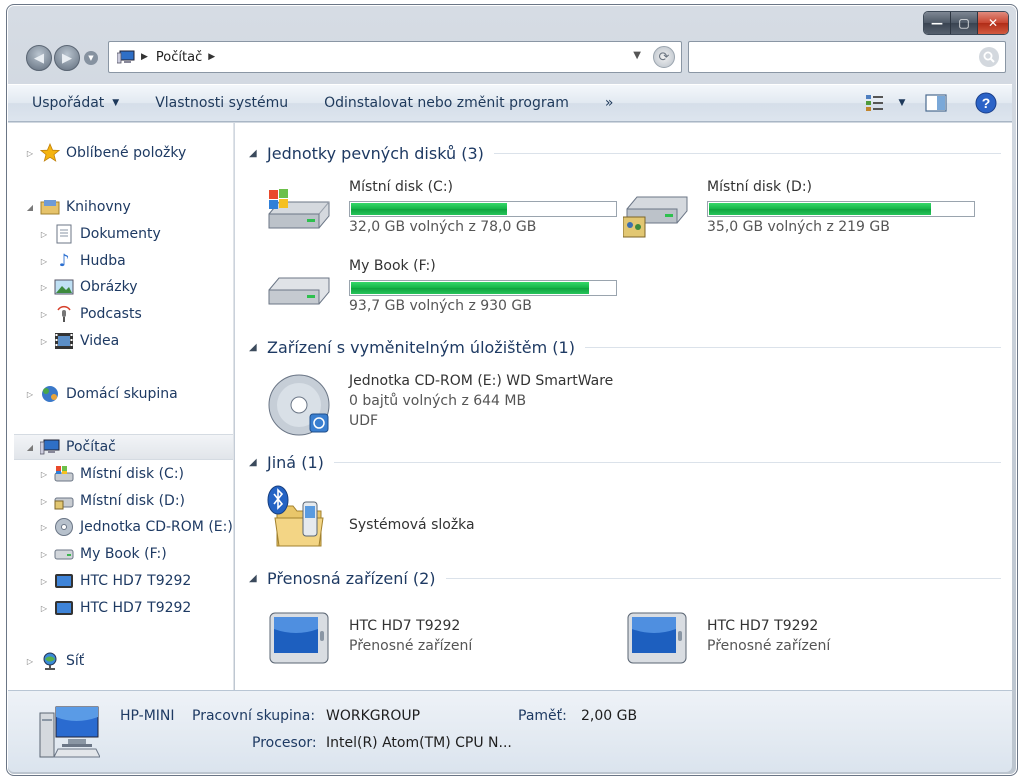 The image size is (1024, 783). Describe the element at coordinates (91, 447) in the screenshot. I see `nav-computer-label: Počítač` at that location.